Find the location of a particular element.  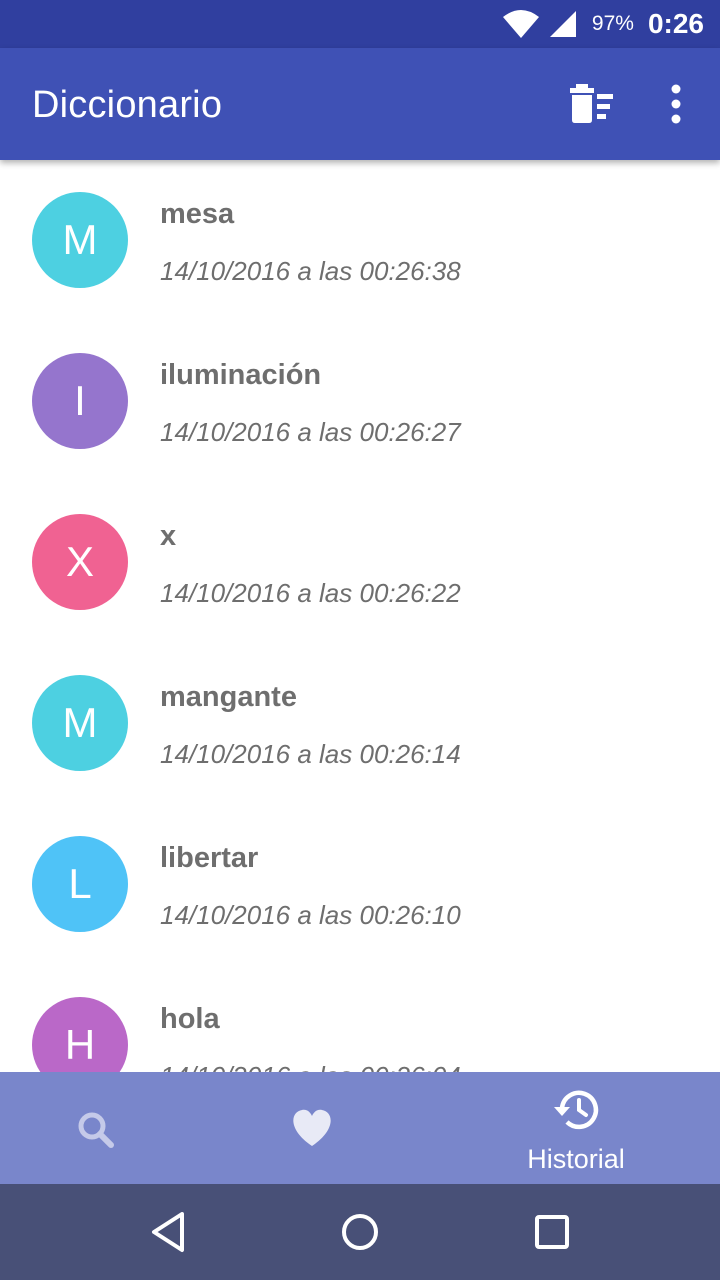

heart-icon is located at coordinates (312, 1127).